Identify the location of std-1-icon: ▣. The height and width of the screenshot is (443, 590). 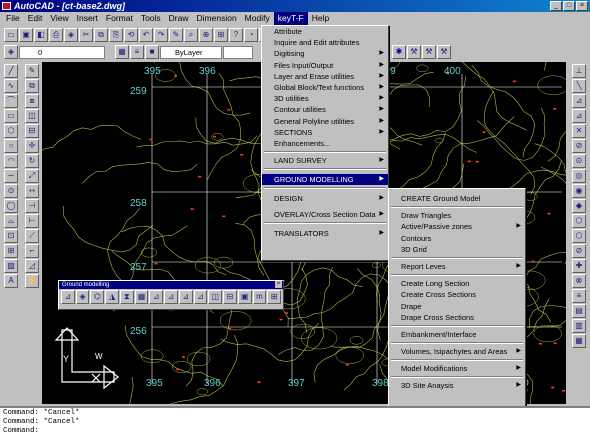
(26, 35).